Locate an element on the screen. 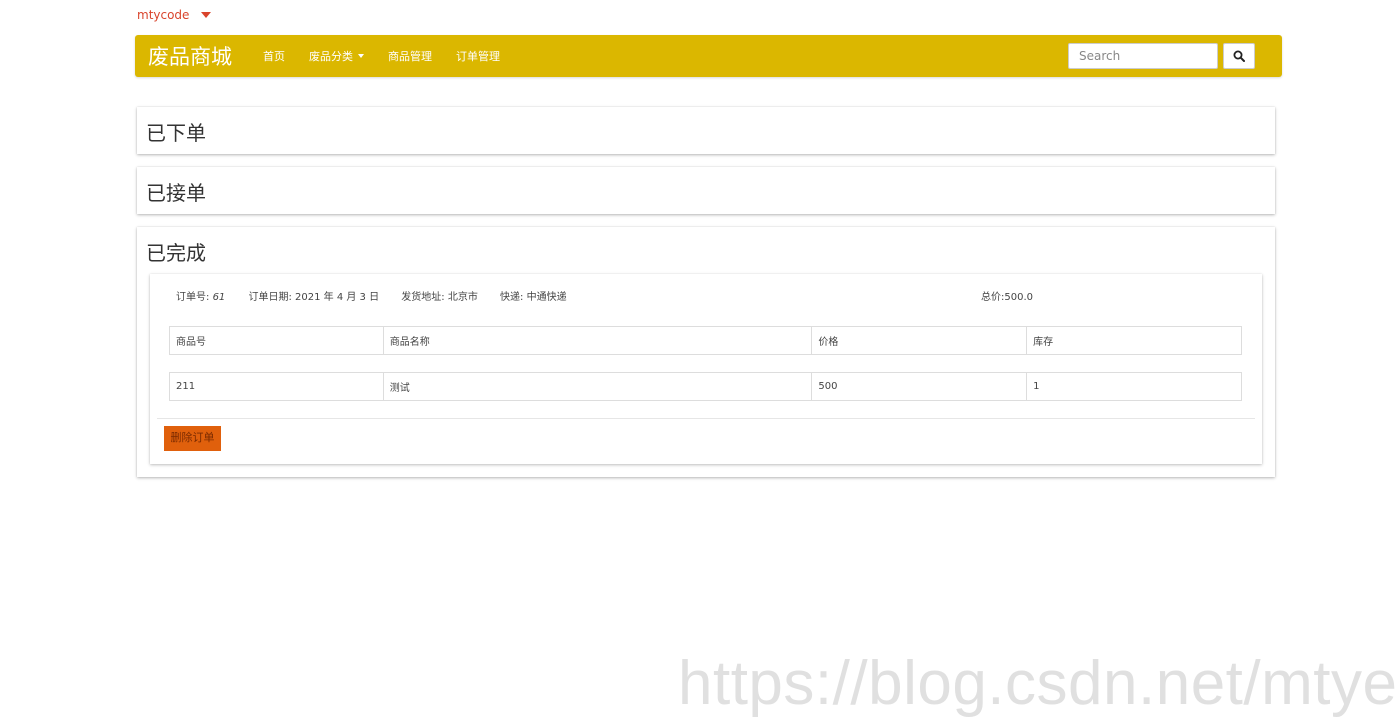  cell-stock: 1 is located at coordinates (1134, 386).